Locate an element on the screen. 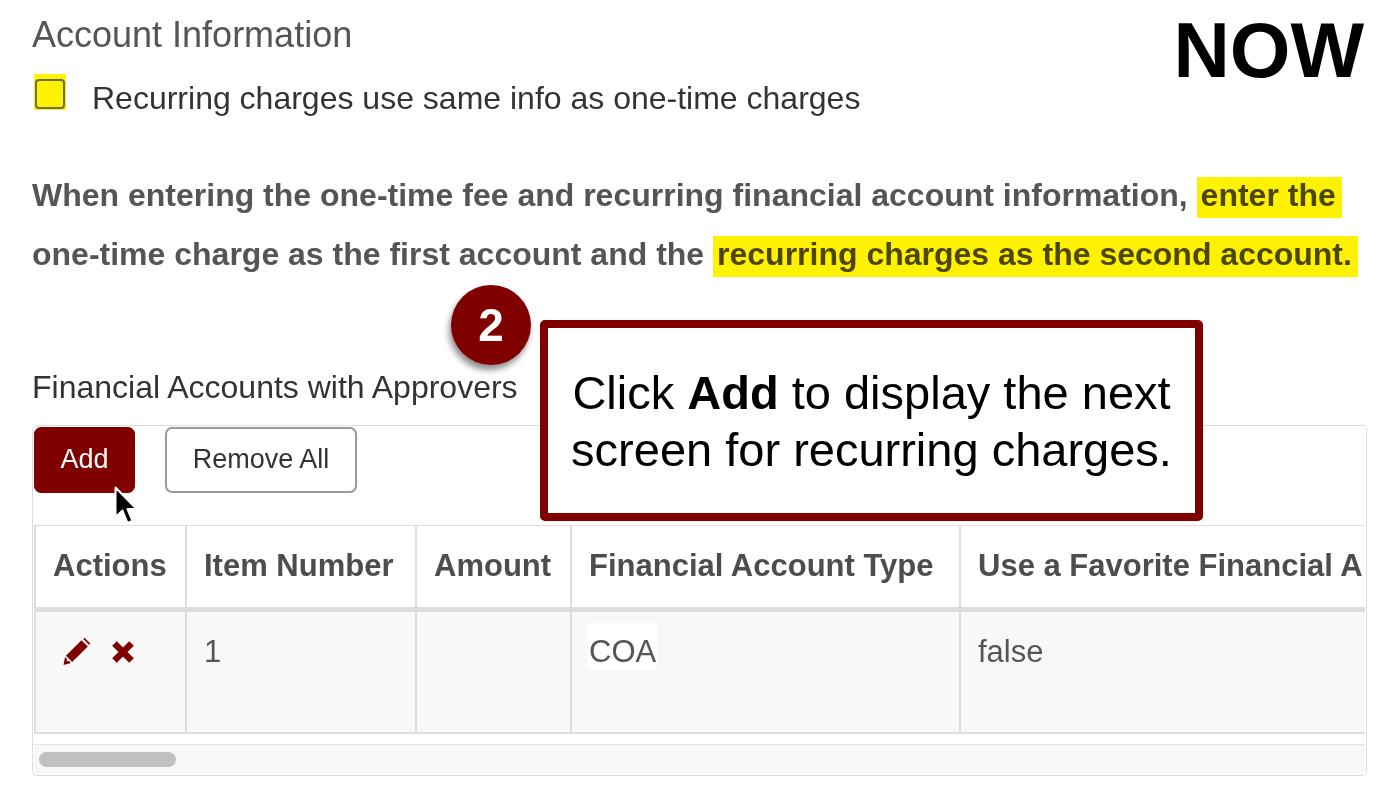  section-heading: Account Information is located at coordinates (192, 35).